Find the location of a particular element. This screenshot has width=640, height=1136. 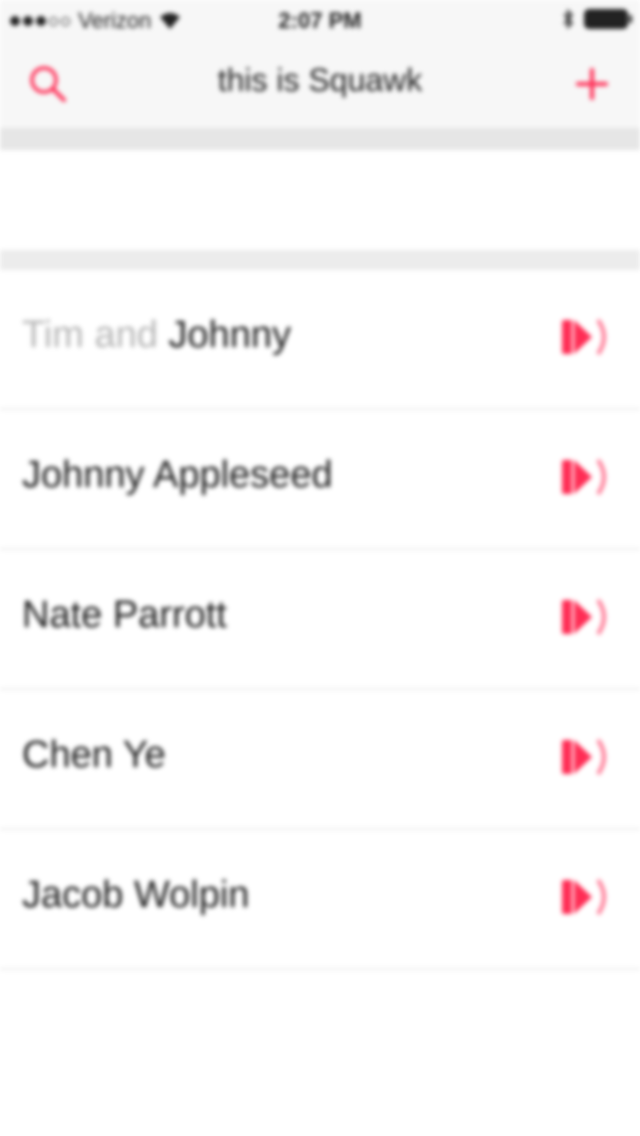

conversation-name: Chen Ye is located at coordinates (94, 755).